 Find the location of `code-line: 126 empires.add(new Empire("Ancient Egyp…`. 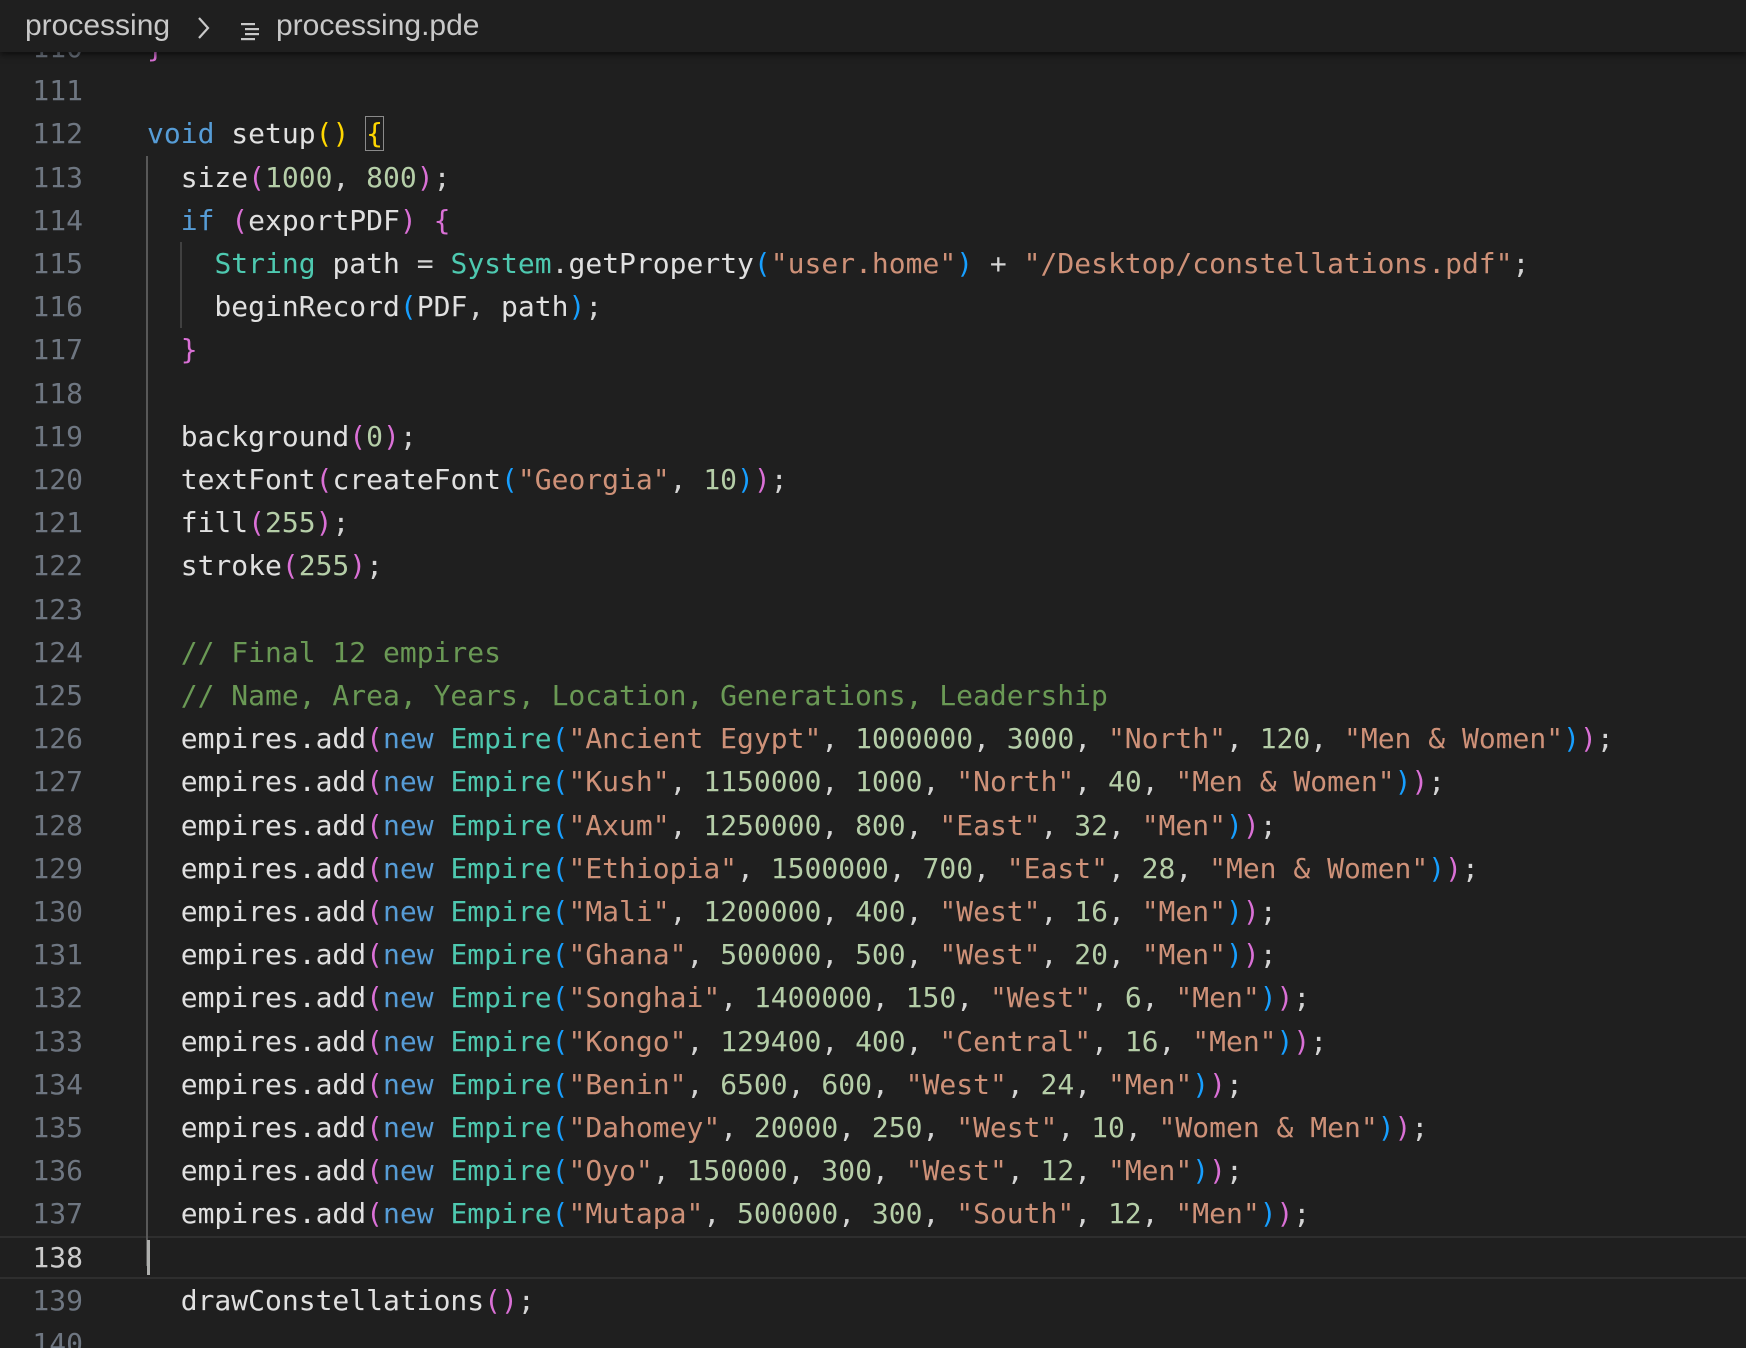

code-line: 126 empires.add(new Empire("Ancient Egyp… is located at coordinates (873, 738).